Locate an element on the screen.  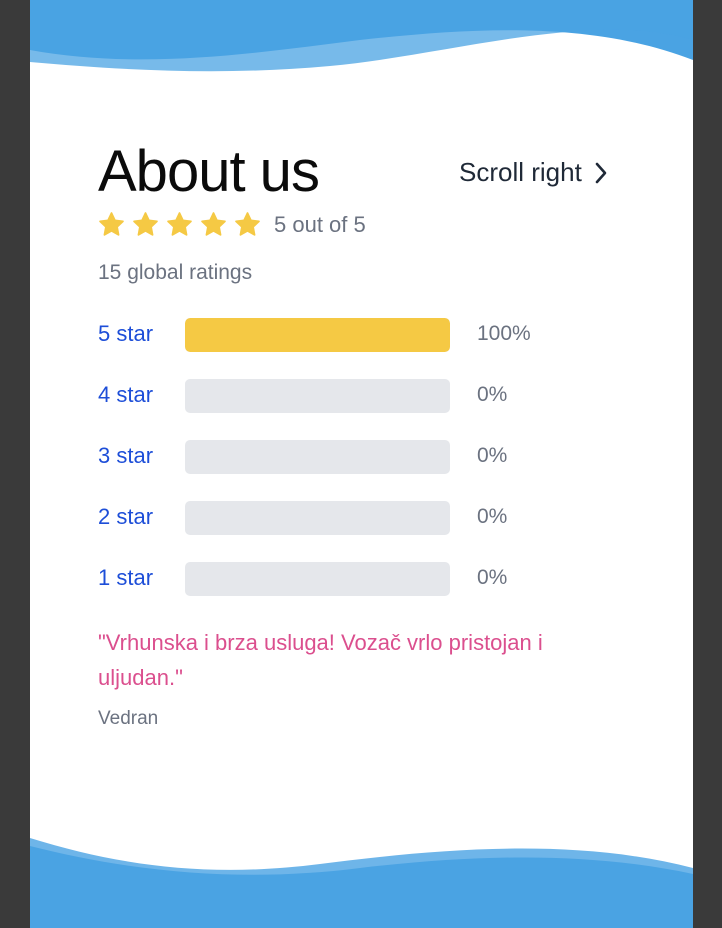
top-wave-decoration is located at coordinates (361, 36).